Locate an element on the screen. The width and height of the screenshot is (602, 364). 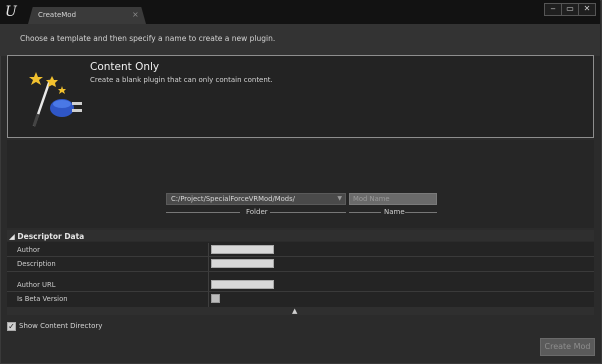
description-label: Description is located at coordinates (36, 264).